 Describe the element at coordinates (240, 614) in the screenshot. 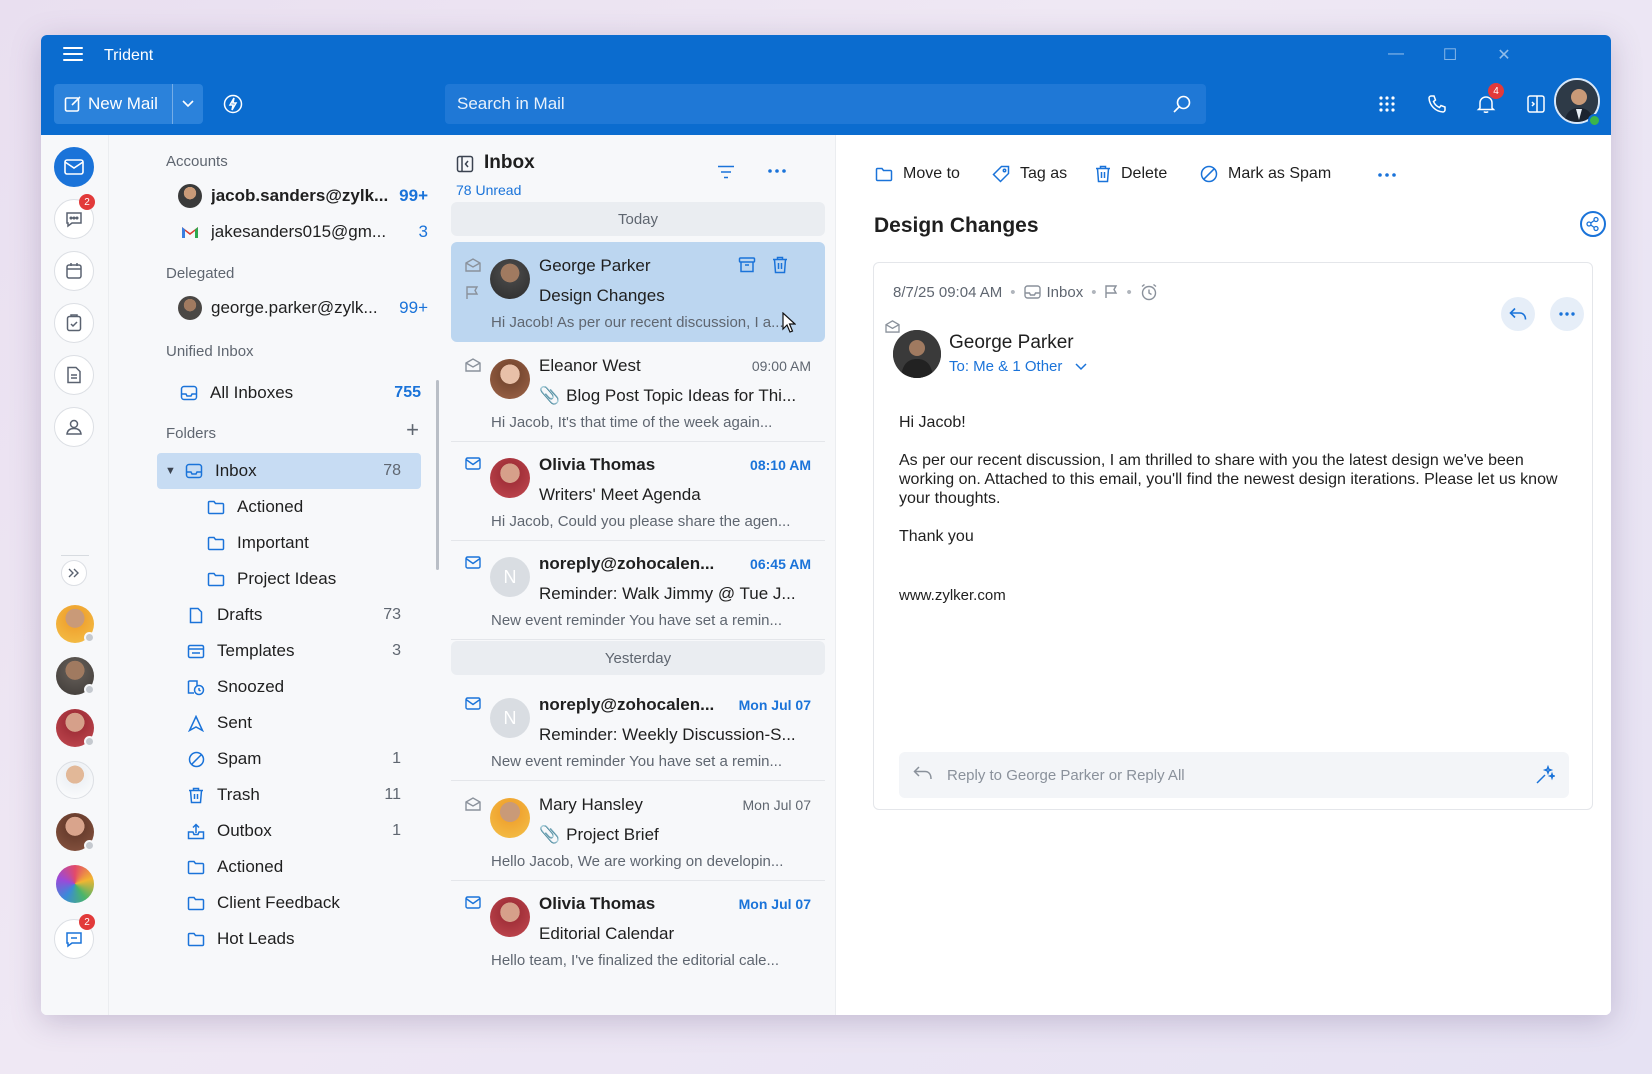

I see `folder-label: Drafts` at that location.